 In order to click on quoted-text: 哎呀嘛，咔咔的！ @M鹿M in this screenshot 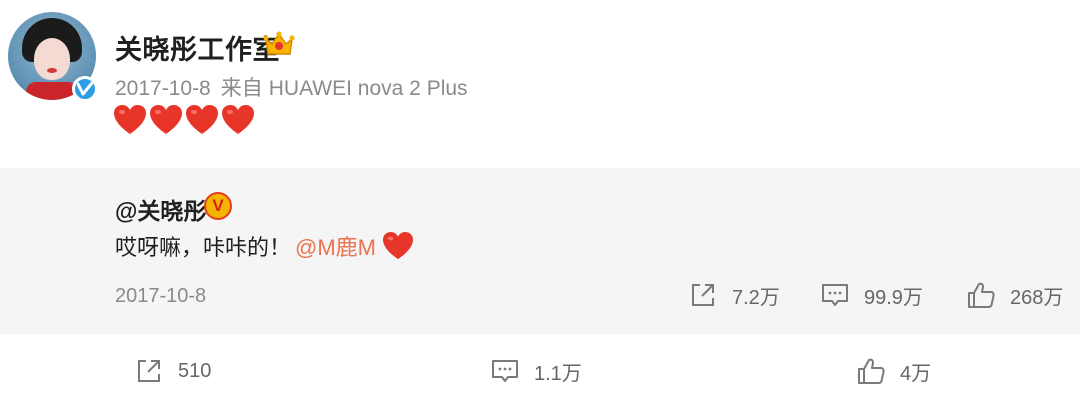, I will do `click(264, 246)`.